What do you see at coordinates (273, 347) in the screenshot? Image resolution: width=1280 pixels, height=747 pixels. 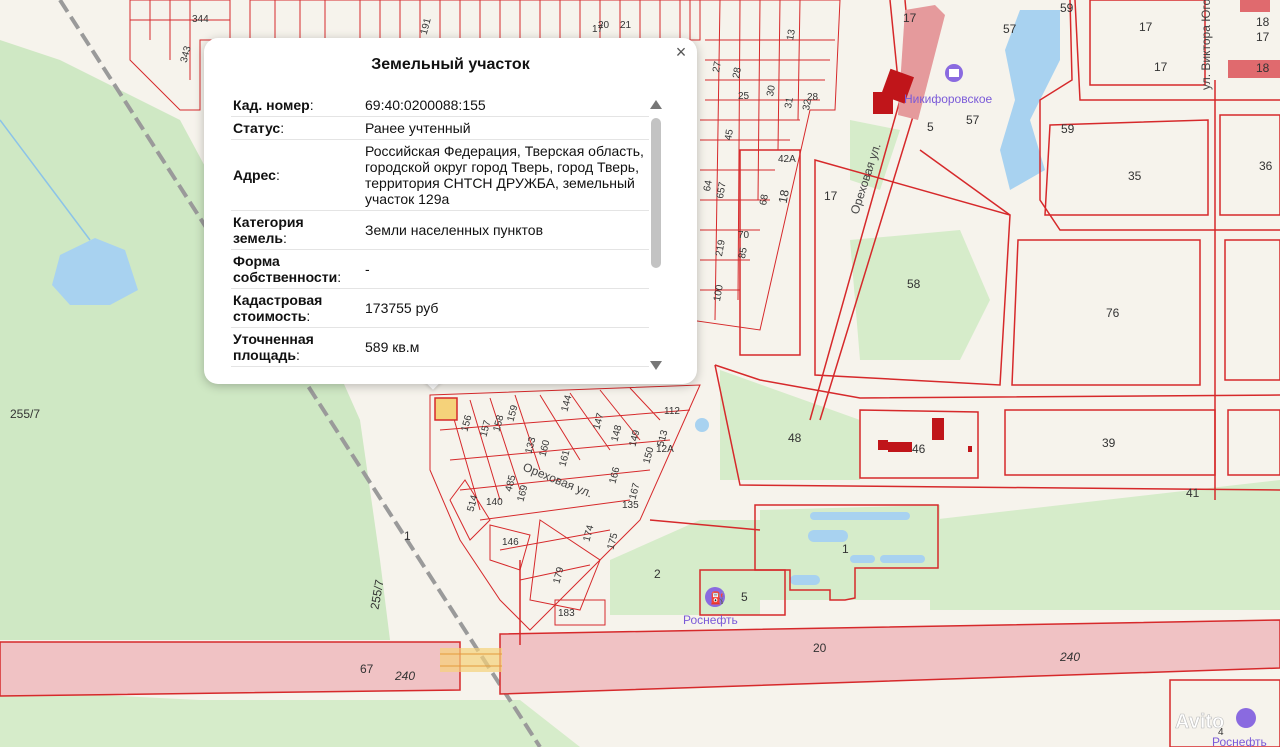 I see `row-label: Уточненная площадь` at bounding box center [273, 347].